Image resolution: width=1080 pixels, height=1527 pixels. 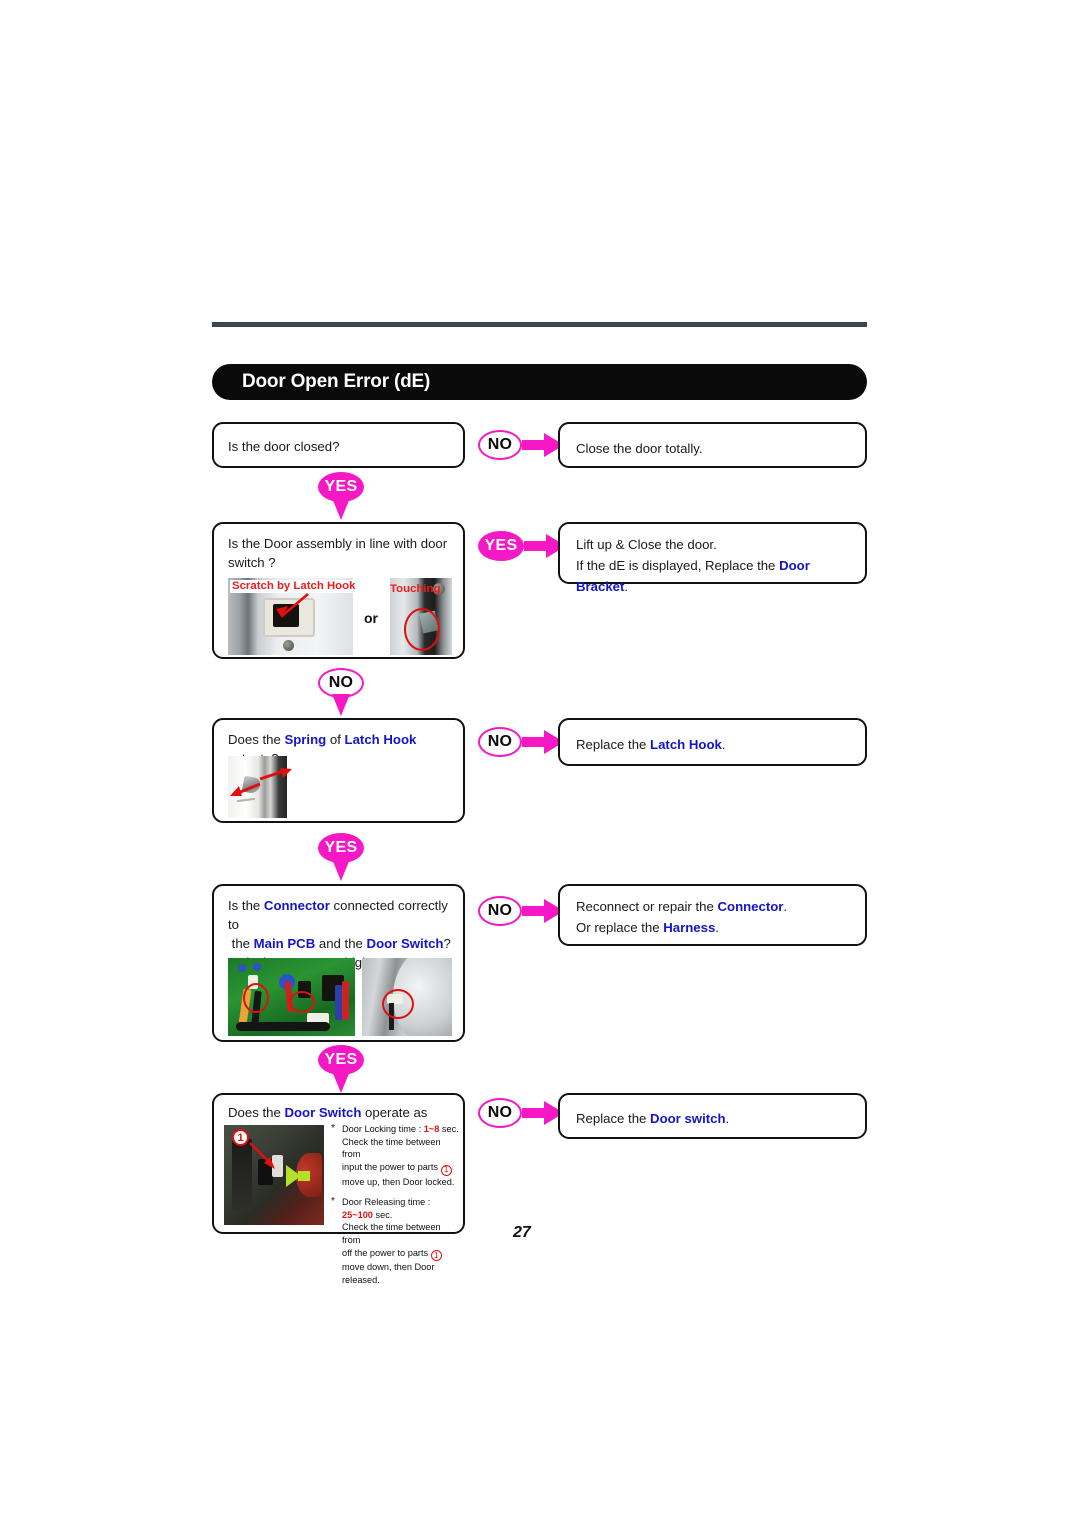 I want to click on branch-no-step-3: NO, so click(x=521, y=742).